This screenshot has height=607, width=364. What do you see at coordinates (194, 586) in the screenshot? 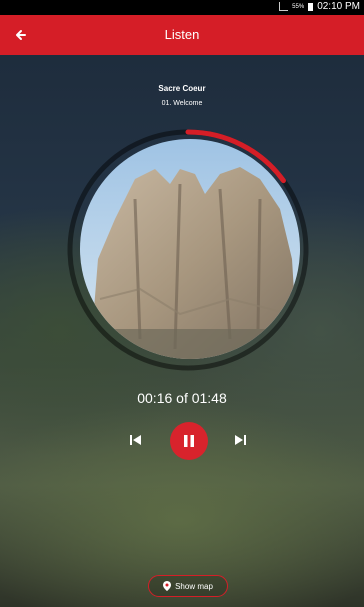
I see `show-map-label: Show map` at bounding box center [194, 586].